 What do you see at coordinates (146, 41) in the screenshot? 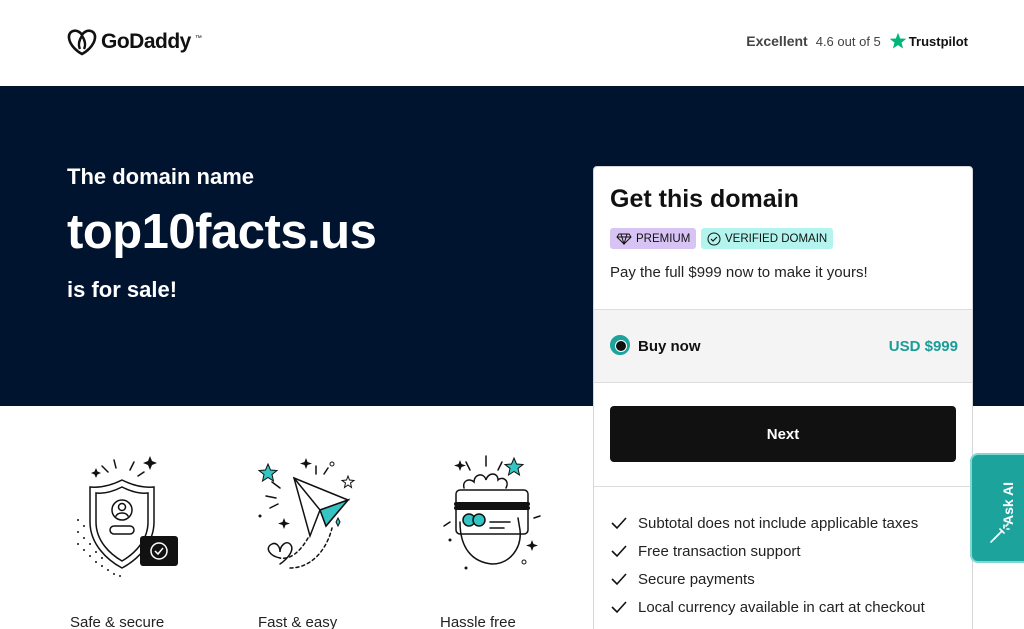
I see `logo-text: GoDaddy` at bounding box center [146, 41].